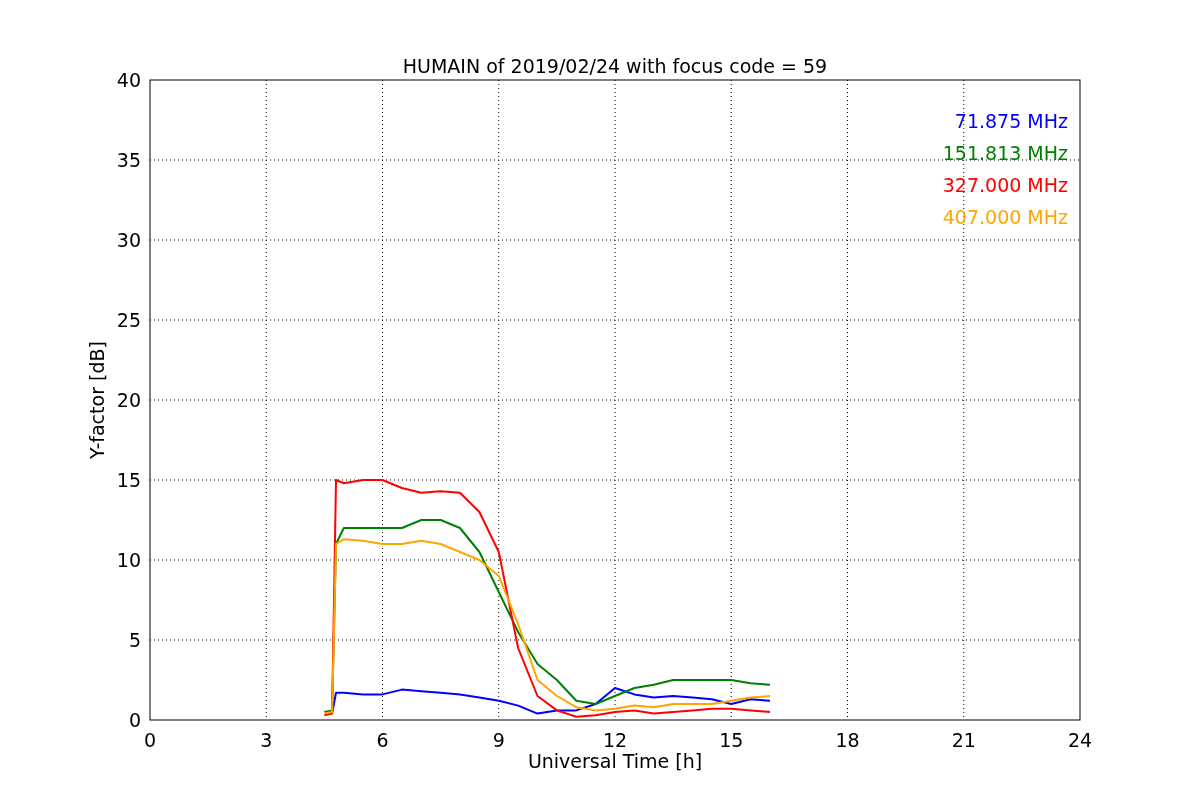 The width and height of the screenshot is (1200, 800). Describe the element at coordinates (1011, 121) in the screenshot. I see `legend-label: 71.875 MHz` at that location.